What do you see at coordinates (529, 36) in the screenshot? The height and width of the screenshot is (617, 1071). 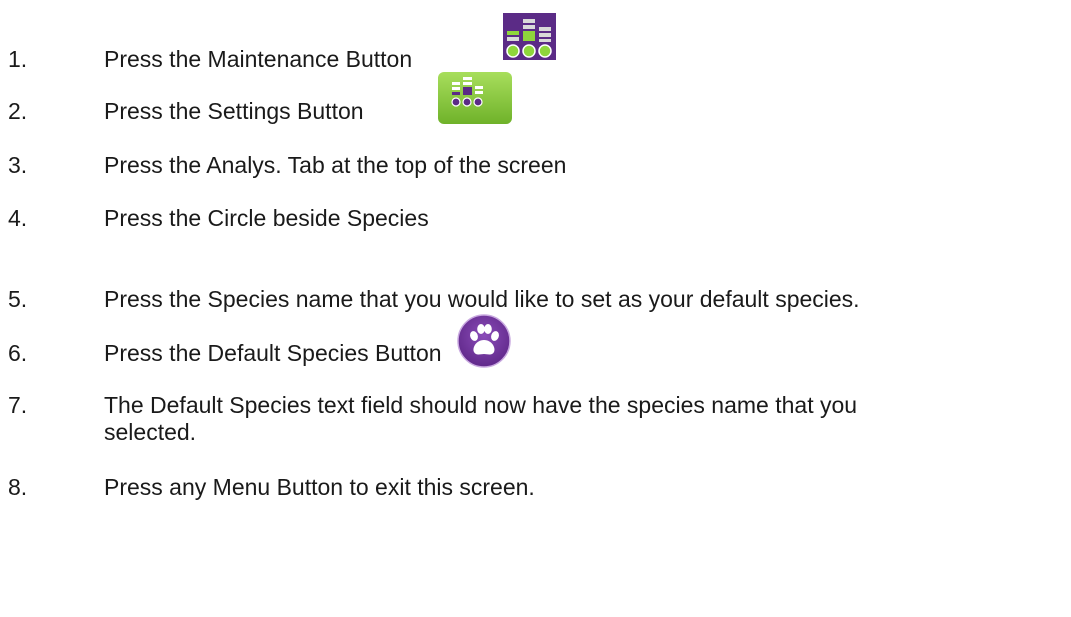 I see `maintenance-icon` at bounding box center [529, 36].